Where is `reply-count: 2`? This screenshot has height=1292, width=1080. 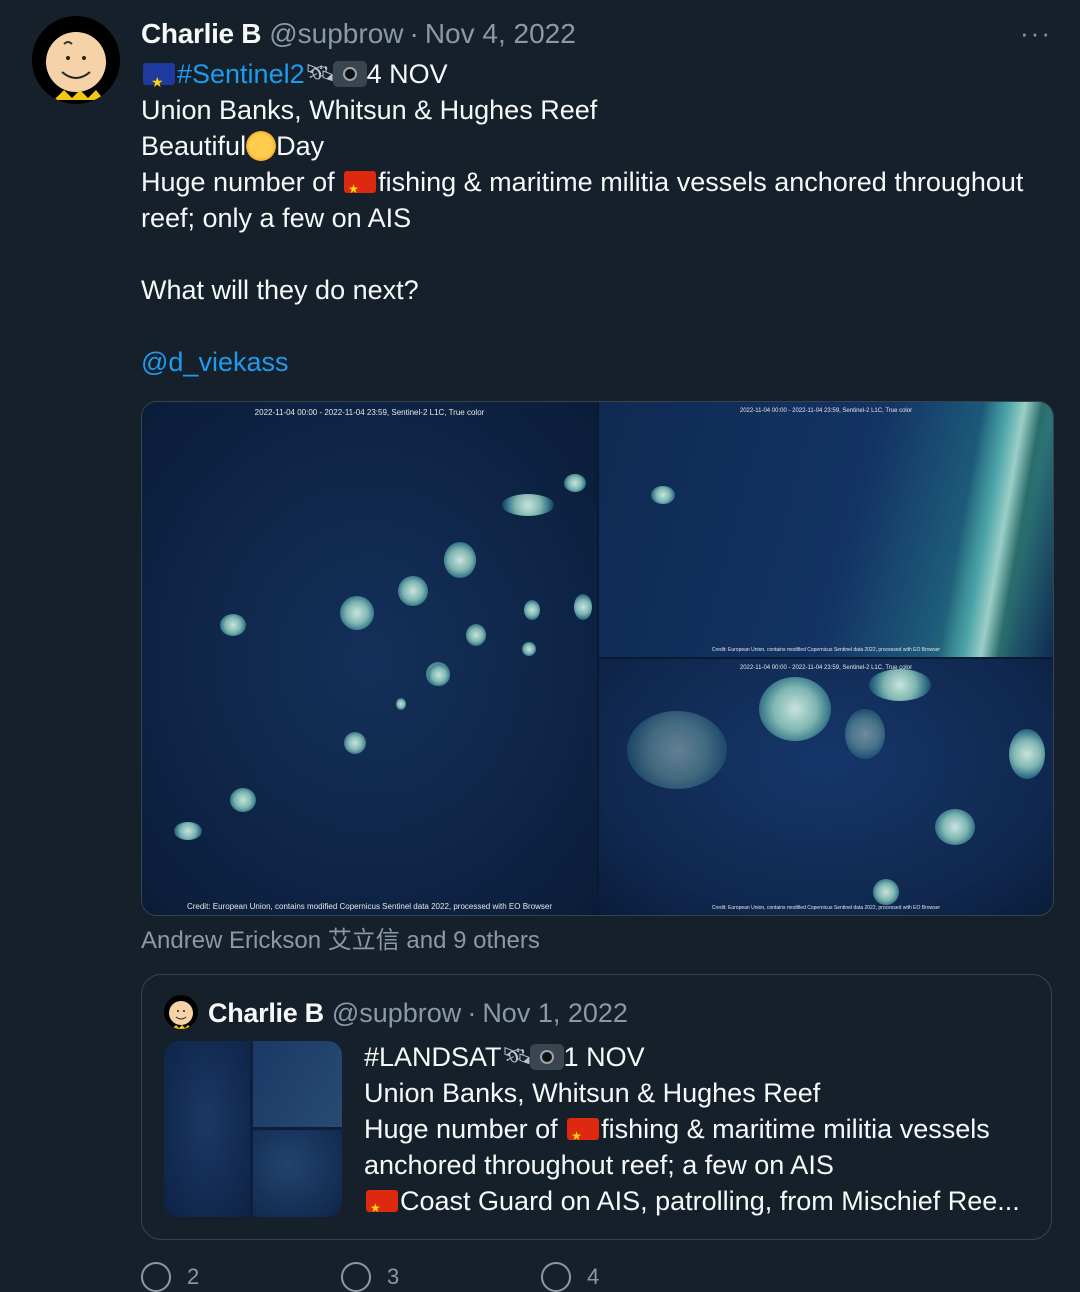
reply-count: 2 is located at coordinates (193, 1276).